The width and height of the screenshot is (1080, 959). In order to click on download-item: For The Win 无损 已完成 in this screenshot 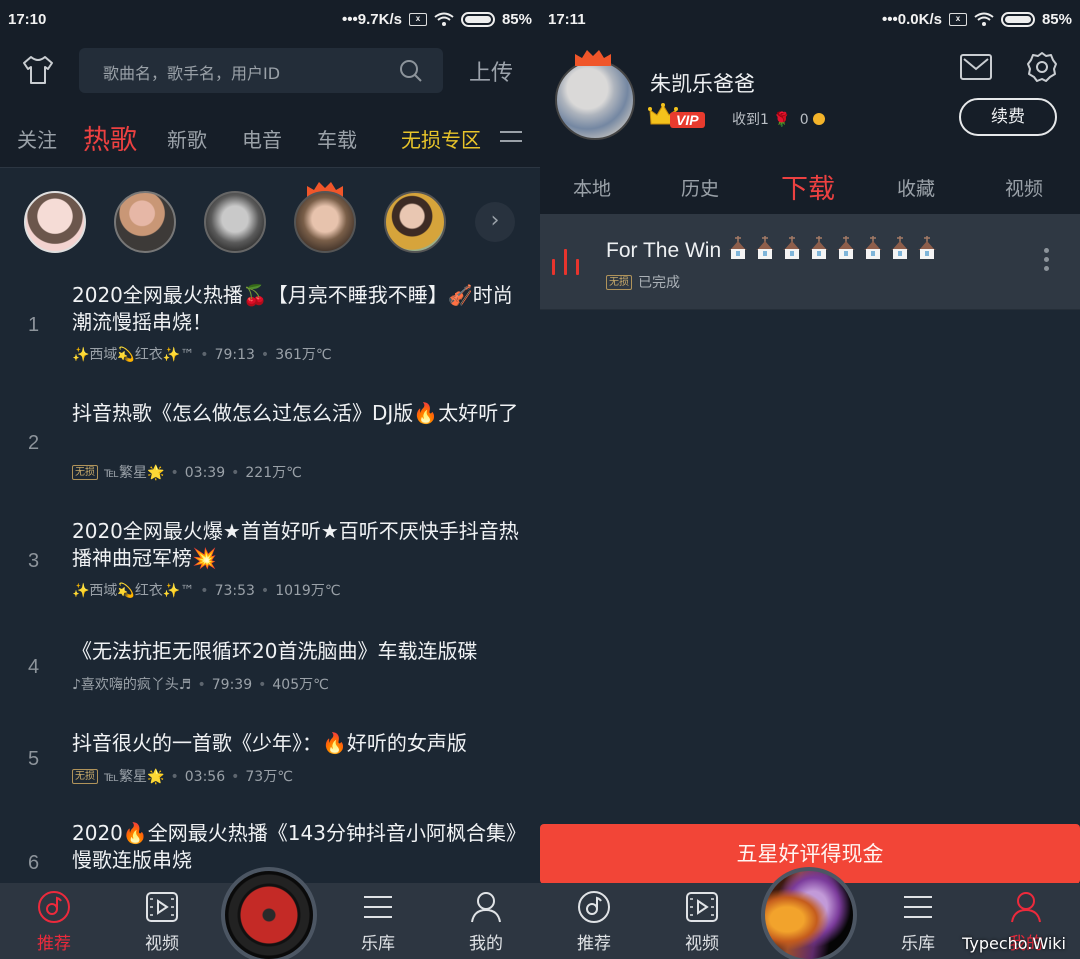, I will do `click(810, 262)`.